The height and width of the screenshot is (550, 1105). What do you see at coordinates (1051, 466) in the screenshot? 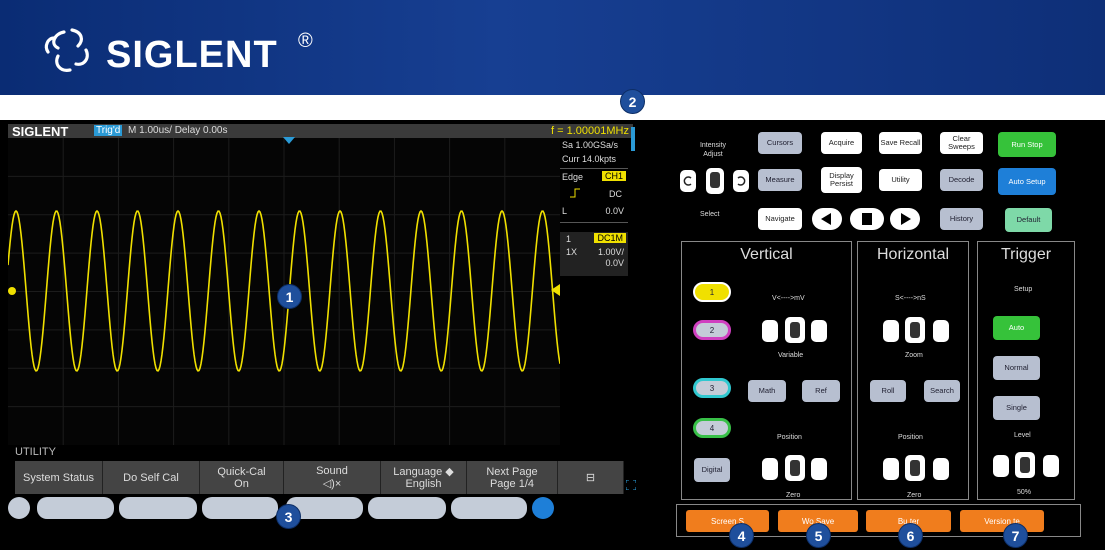
I see `trigger-level-up-icon` at bounding box center [1051, 466].